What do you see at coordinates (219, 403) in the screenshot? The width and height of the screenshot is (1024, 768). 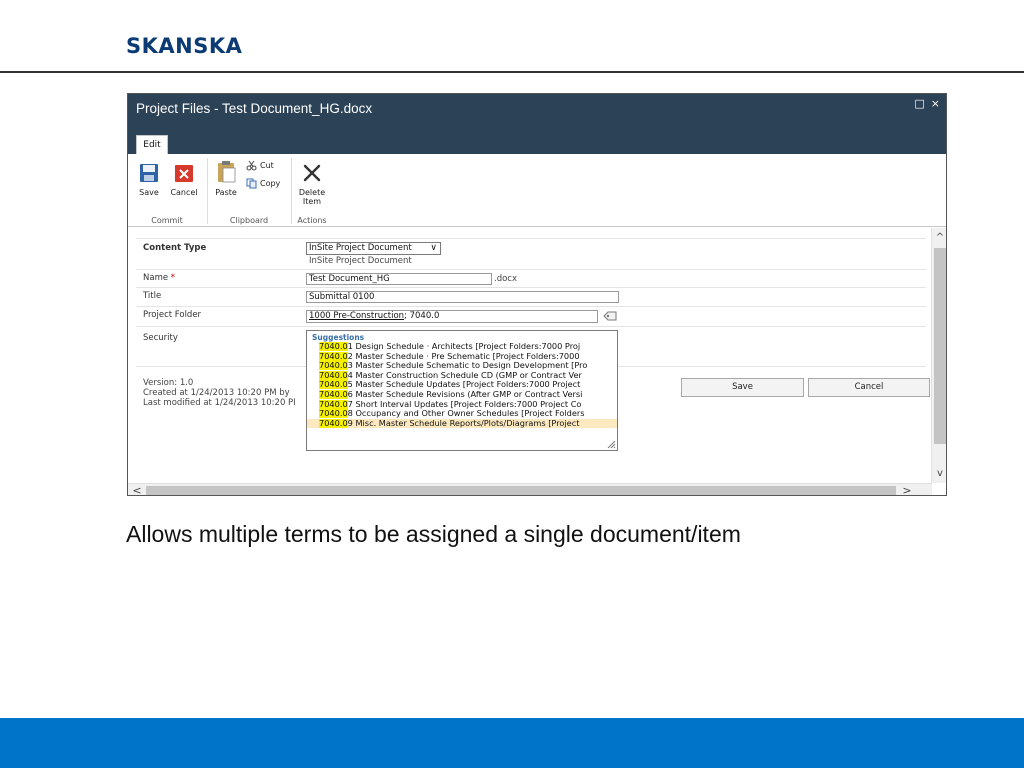 I see `modified-text: Last modified at 1/24/2013 10:20 PI` at bounding box center [219, 403].